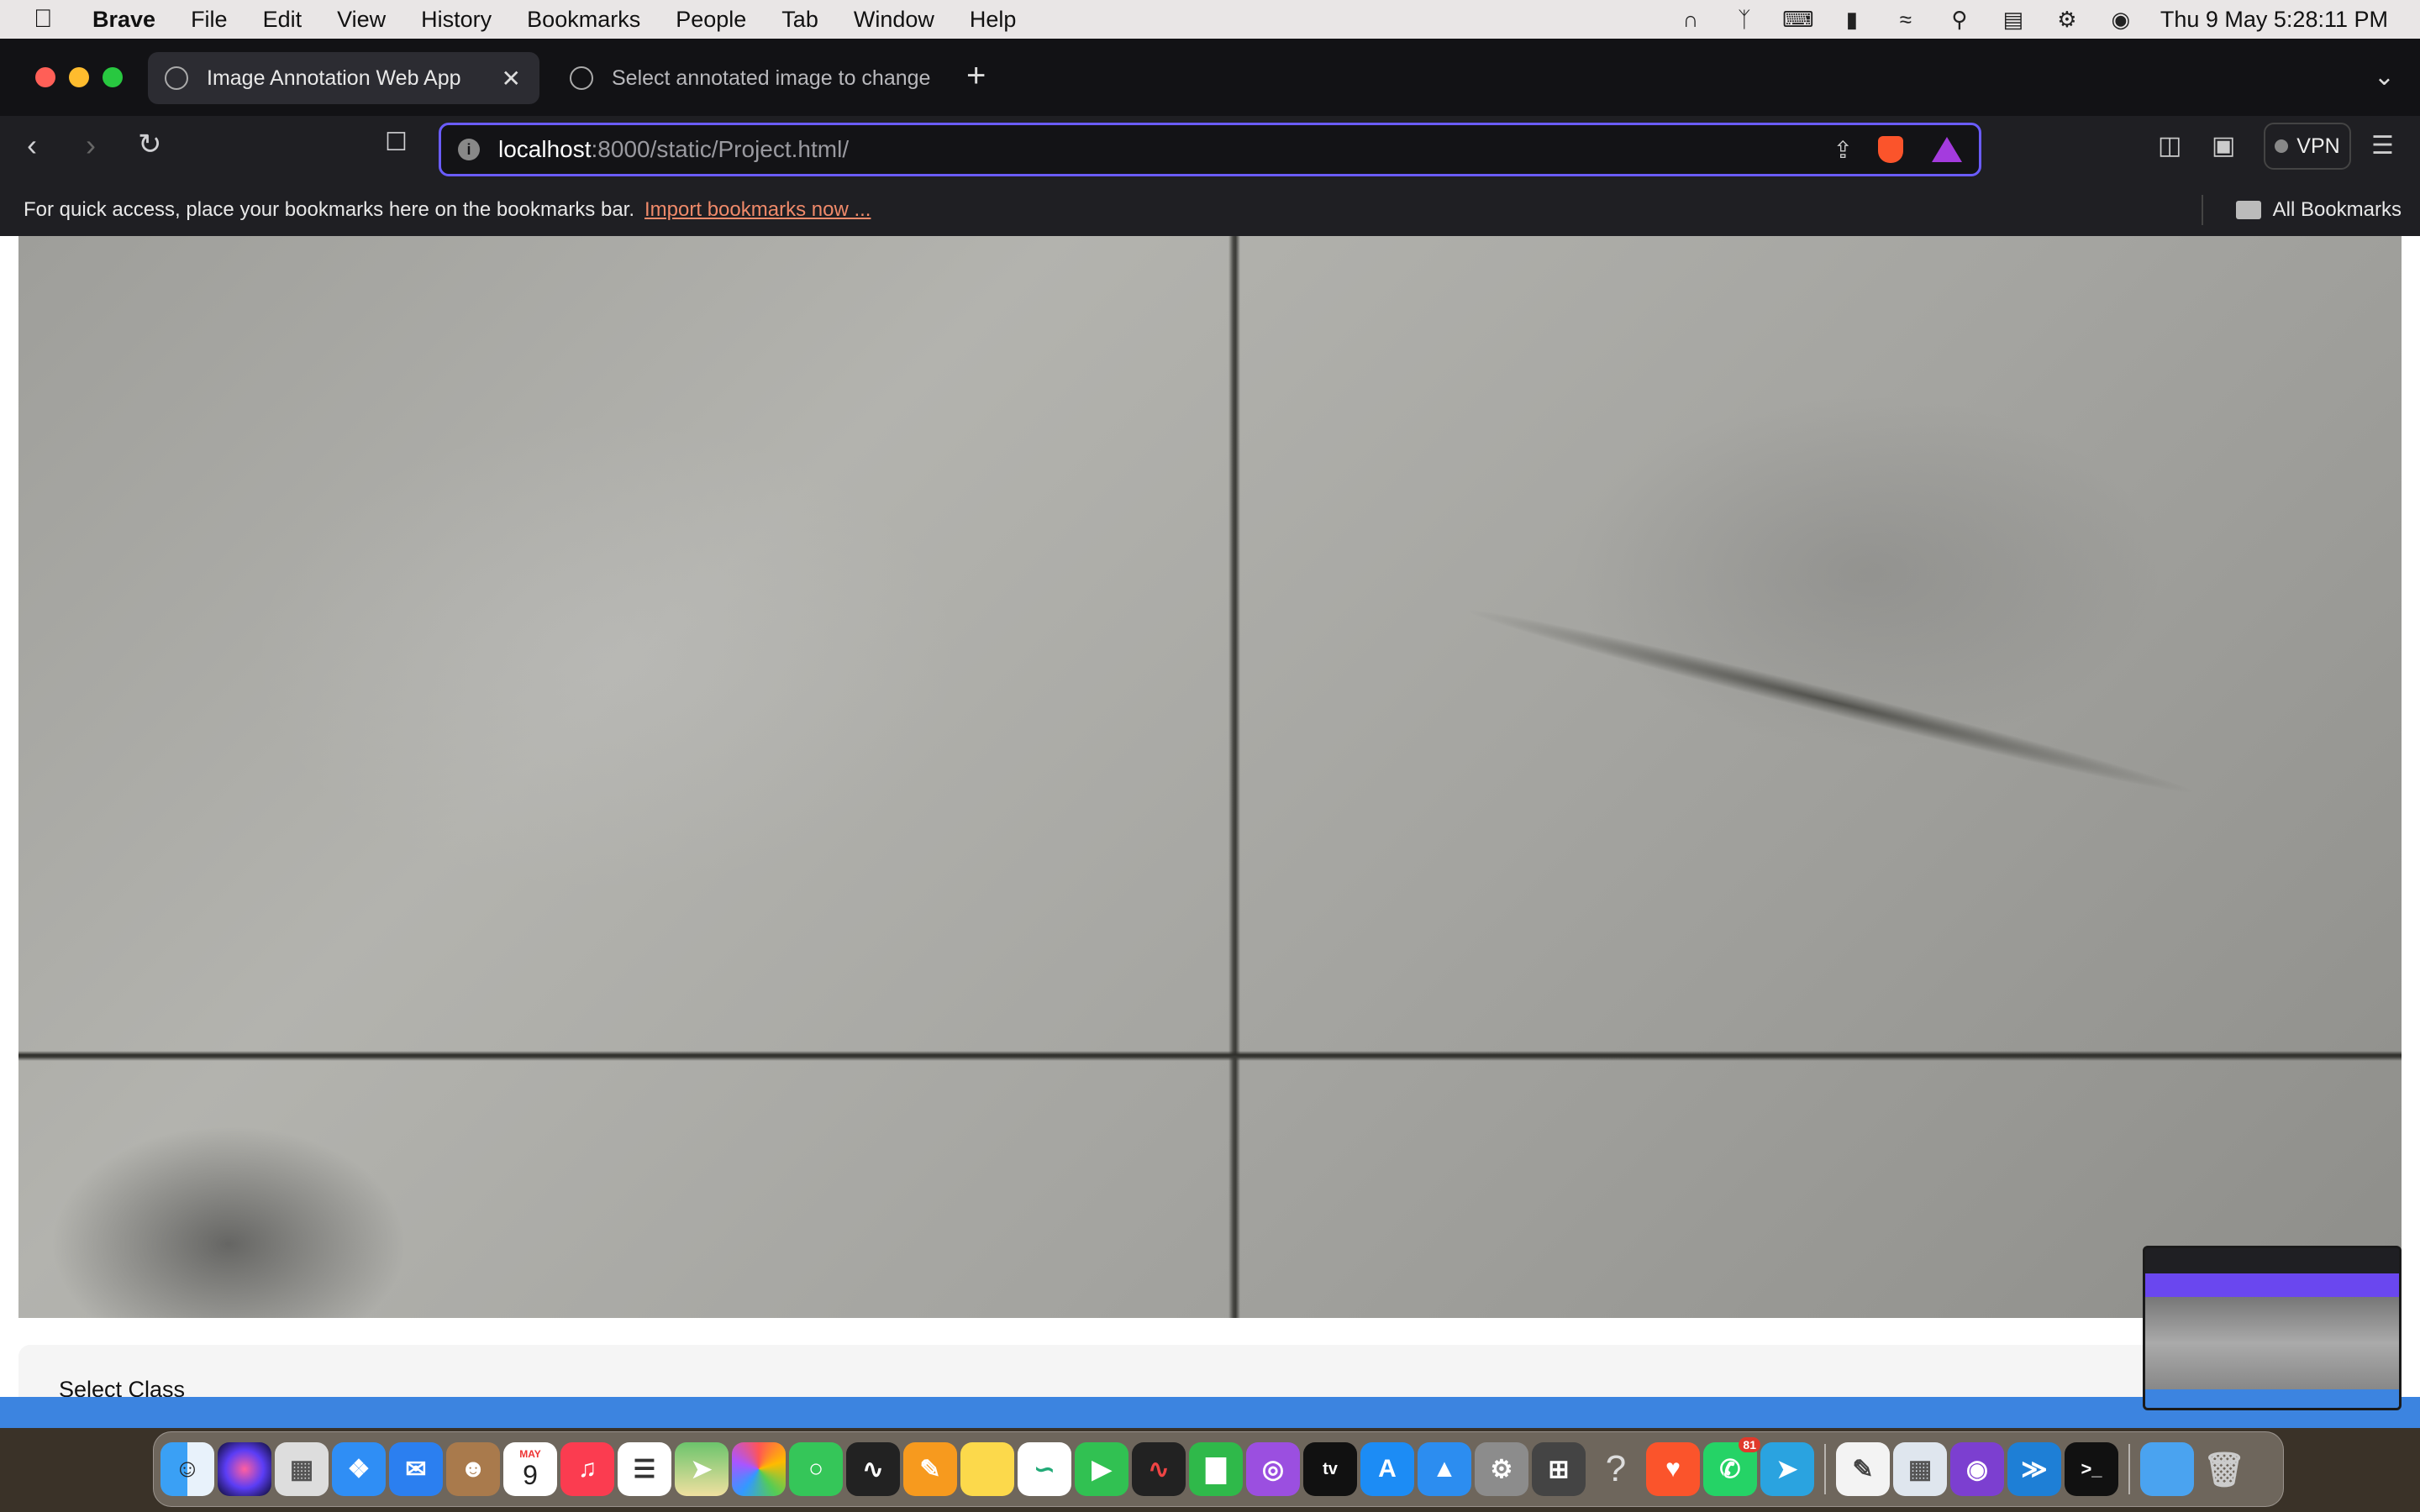 This screenshot has width=2420, height=1512. What do you see at coordinates (1673, 1469) in the screenshot?
I see `brave-browser-icon: ♥` at bounding box center [1673, 1469].